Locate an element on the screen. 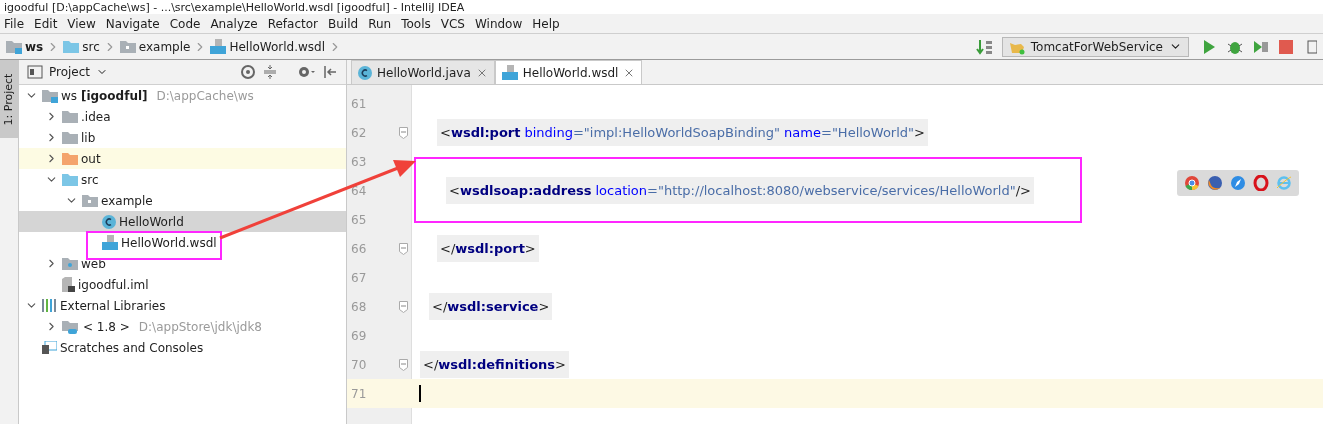 The height and width of the screenshot is (424, 1323). line-number: 71 is located at coordinates (359, 393).